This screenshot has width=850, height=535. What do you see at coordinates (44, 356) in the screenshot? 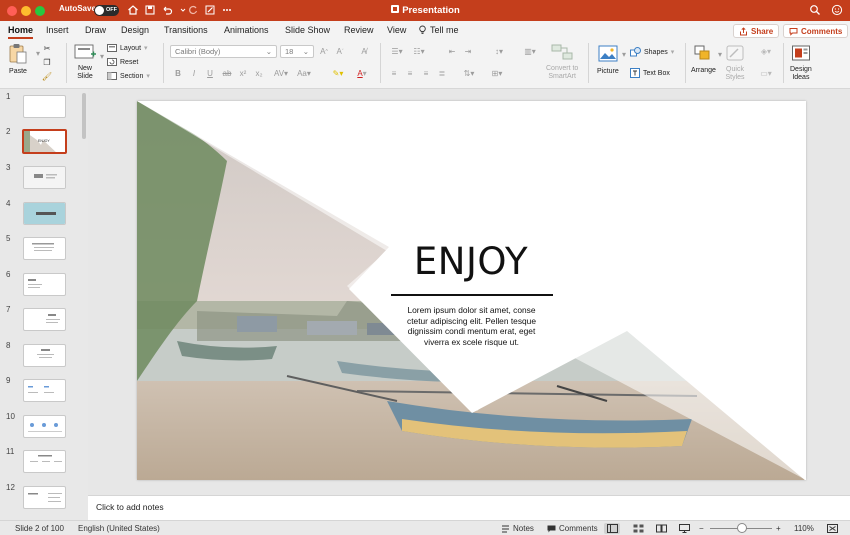
I see `slide-thumbnail: 8` at bounding box center [44, 356].